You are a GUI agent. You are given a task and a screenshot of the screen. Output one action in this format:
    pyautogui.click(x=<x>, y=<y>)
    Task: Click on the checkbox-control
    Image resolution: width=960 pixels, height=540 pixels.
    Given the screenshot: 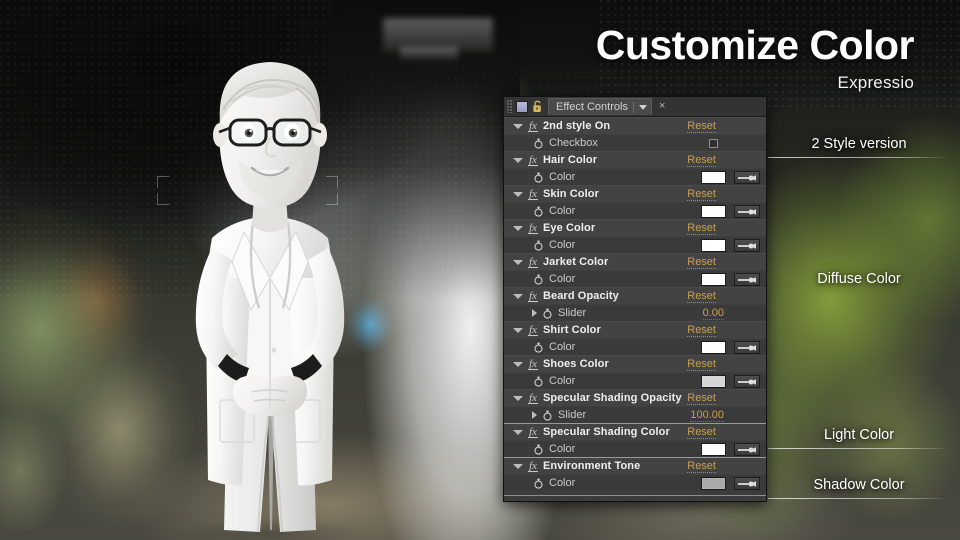 What is the action you would take?
    pyautogui.click(x=713, y=143)
    